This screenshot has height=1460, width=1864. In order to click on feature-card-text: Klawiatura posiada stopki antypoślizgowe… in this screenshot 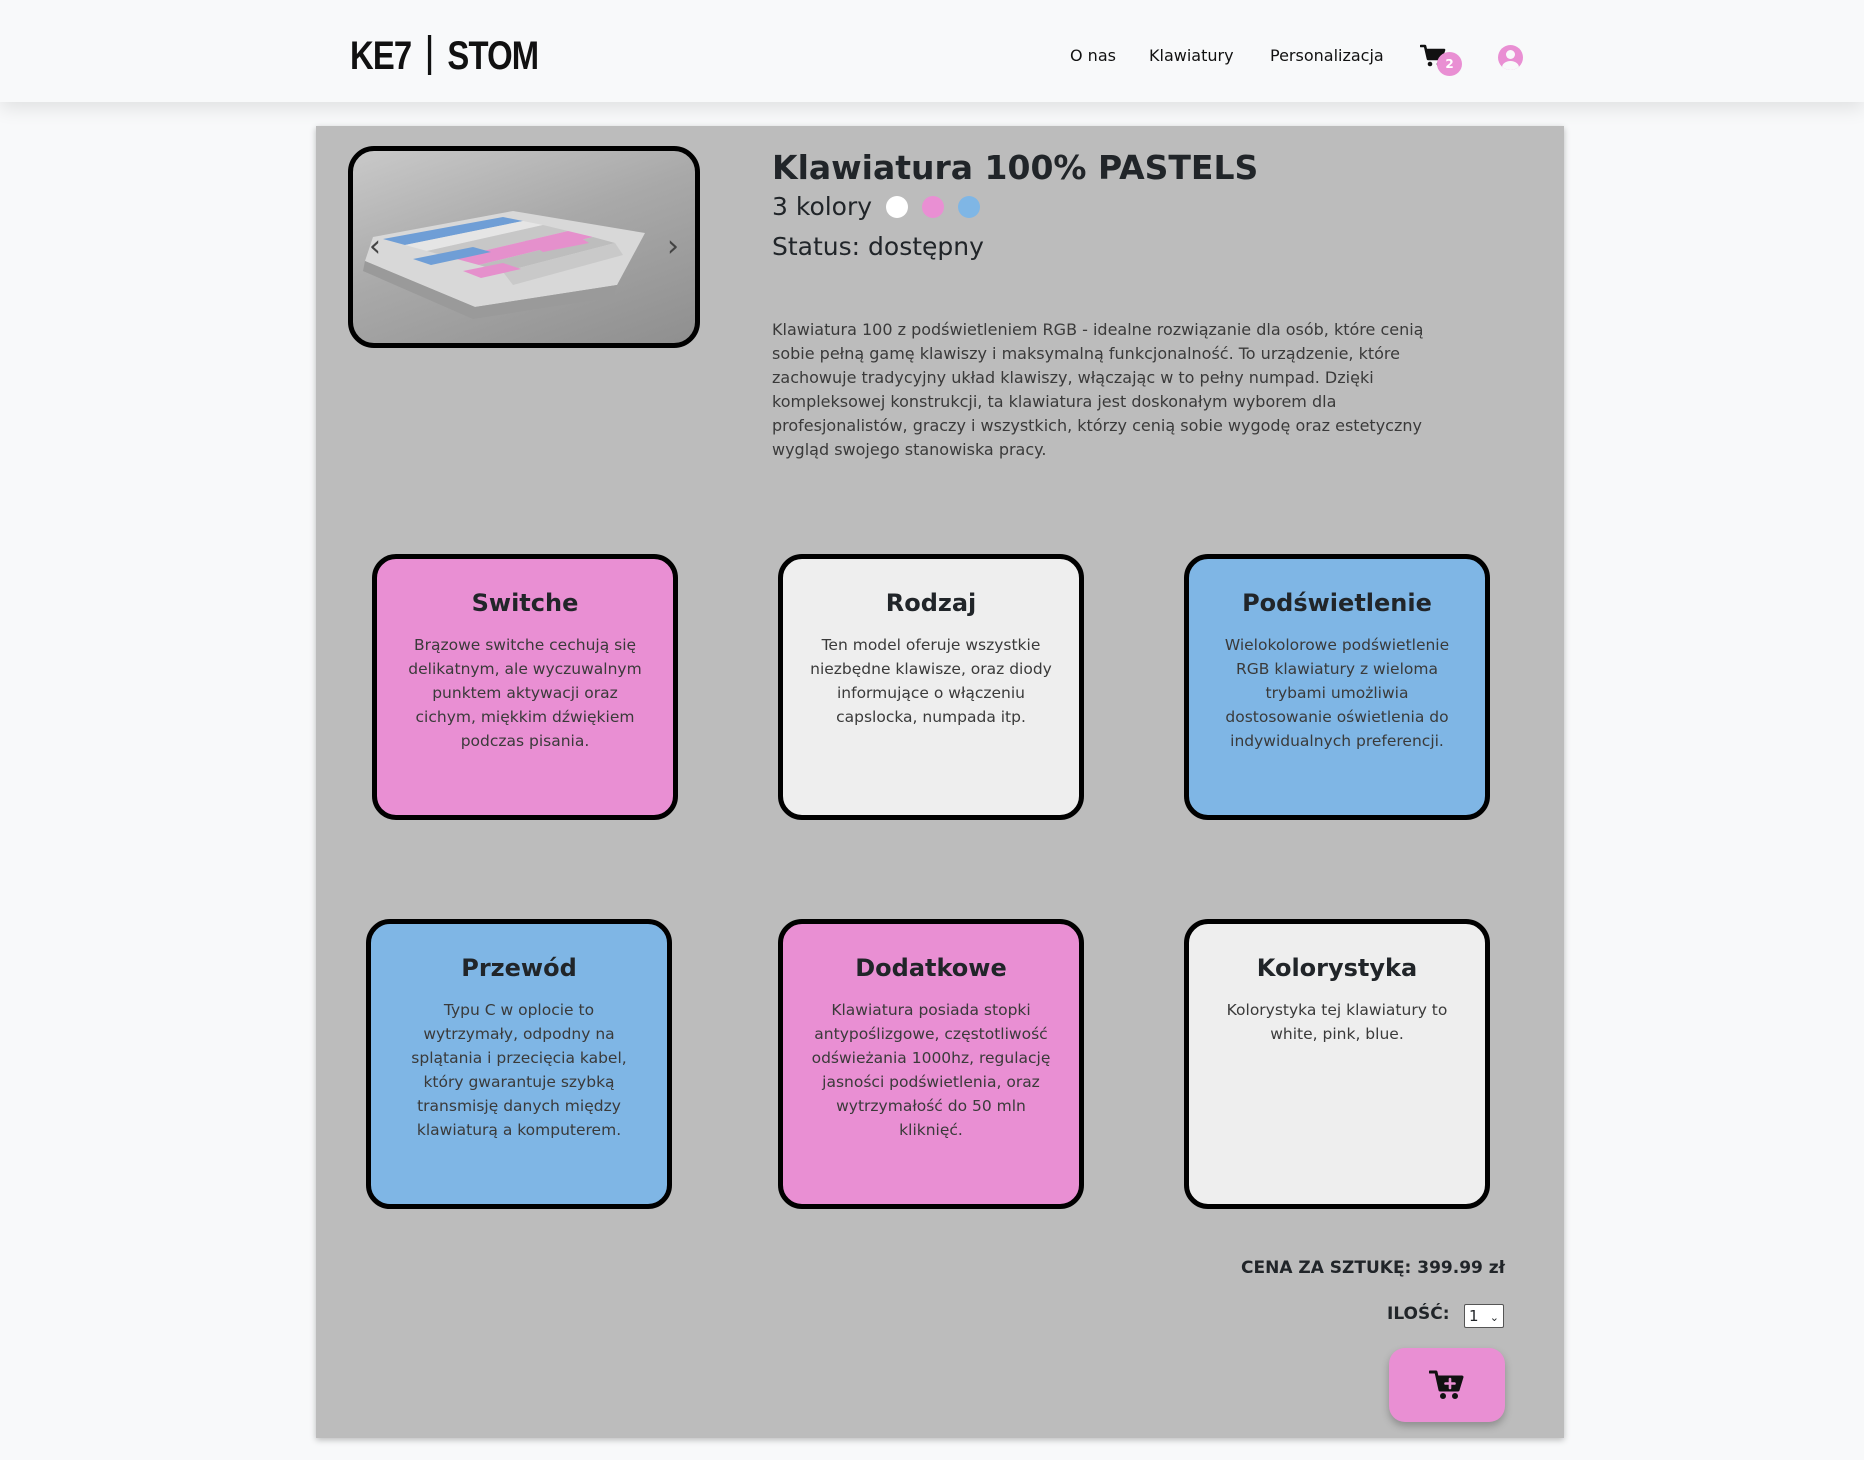, I will do `click(931, 1070)`.